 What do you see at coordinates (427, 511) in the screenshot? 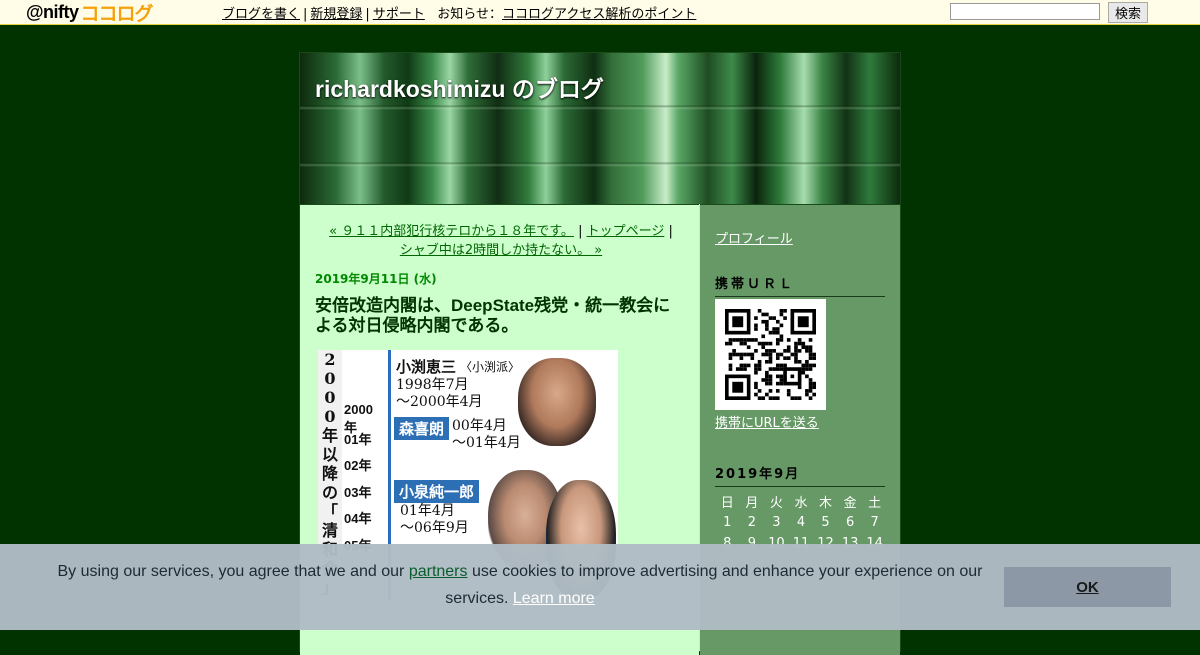
I see `image-pm3-term-start: 01年4月` at bounding box center [427, 511].